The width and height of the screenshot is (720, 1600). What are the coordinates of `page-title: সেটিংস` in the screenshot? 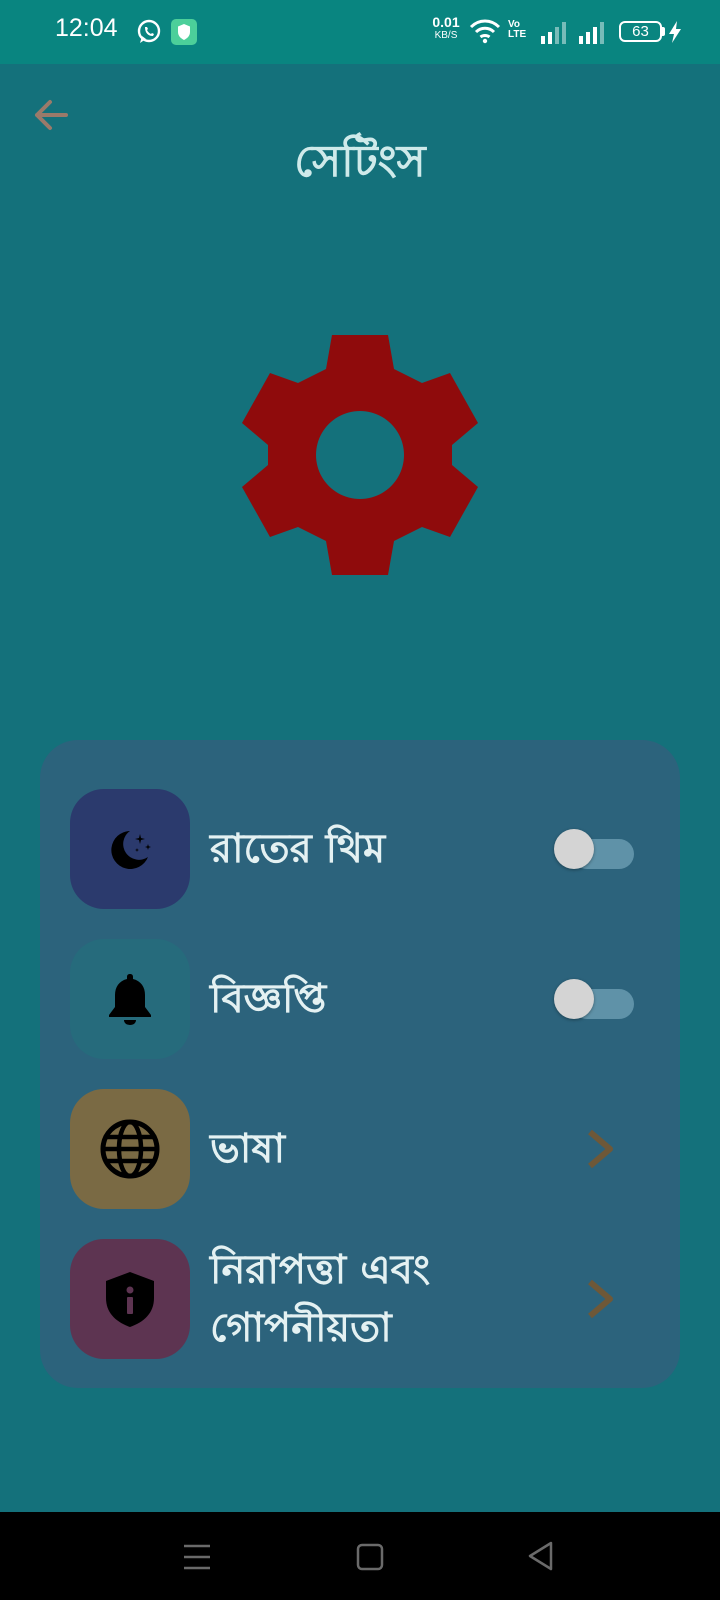 It's located at (360, 161).